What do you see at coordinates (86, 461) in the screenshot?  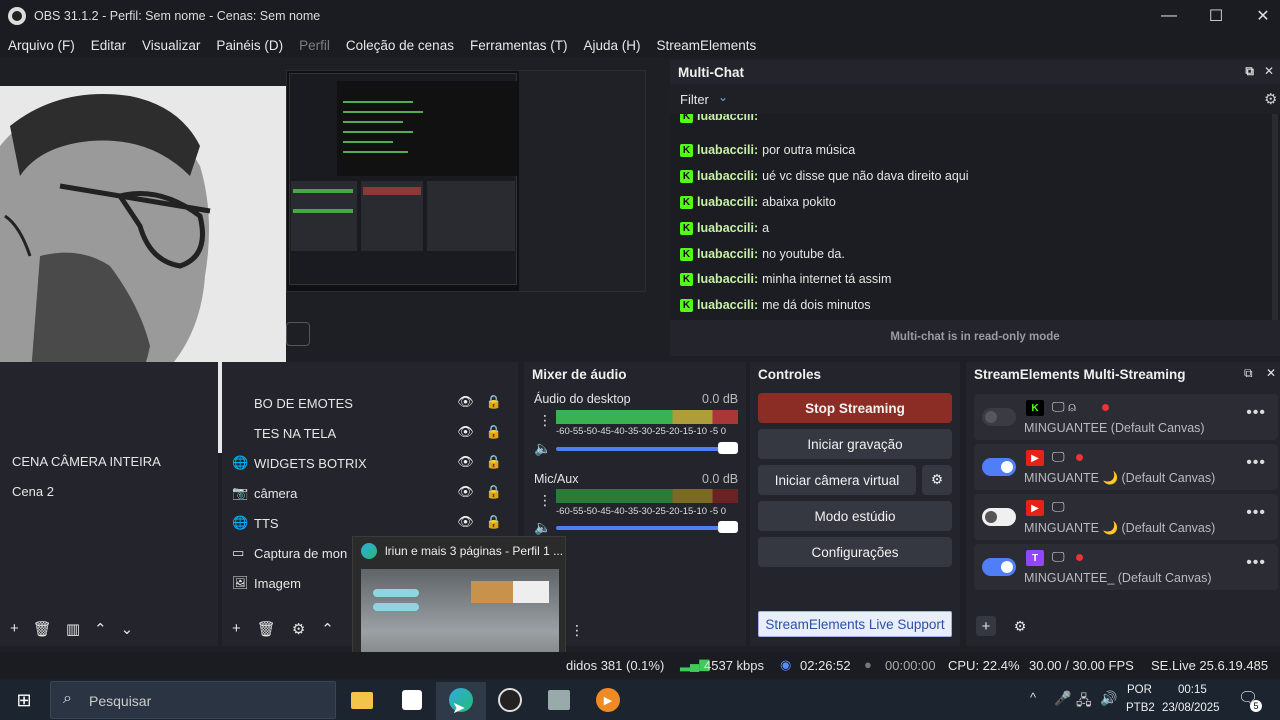 I see `scene-item: CENA CÂMERA INTEIRA` at bounding box center [86, 461].